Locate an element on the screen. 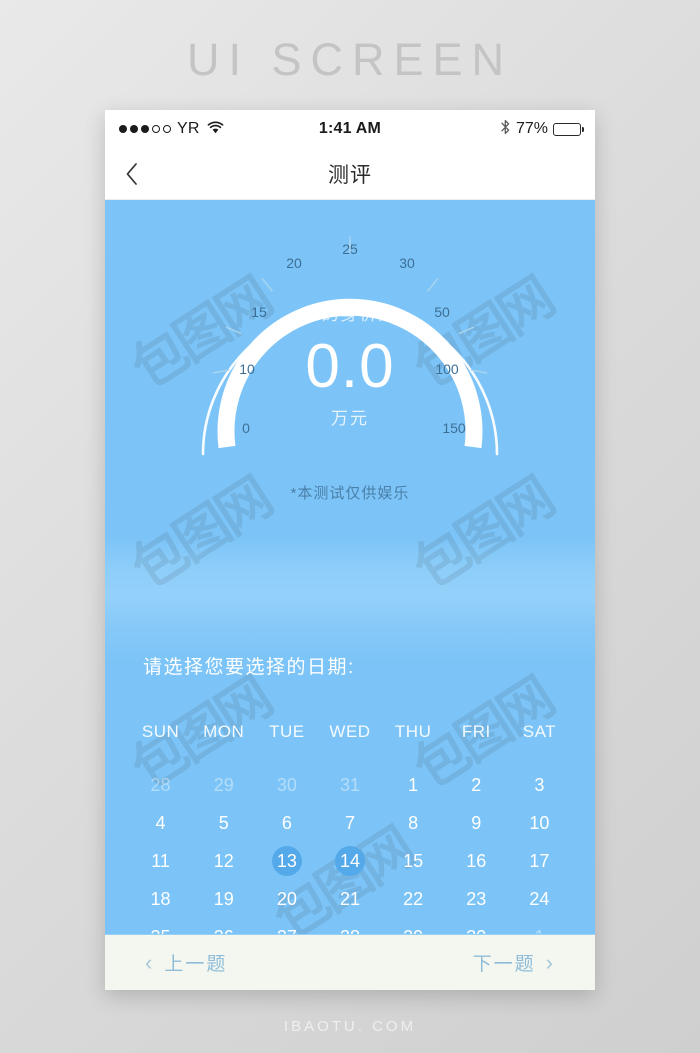 The width and height of the screenshot is (700, 1053). calendar-day-label: 26 is located at coordinates (224, 928).